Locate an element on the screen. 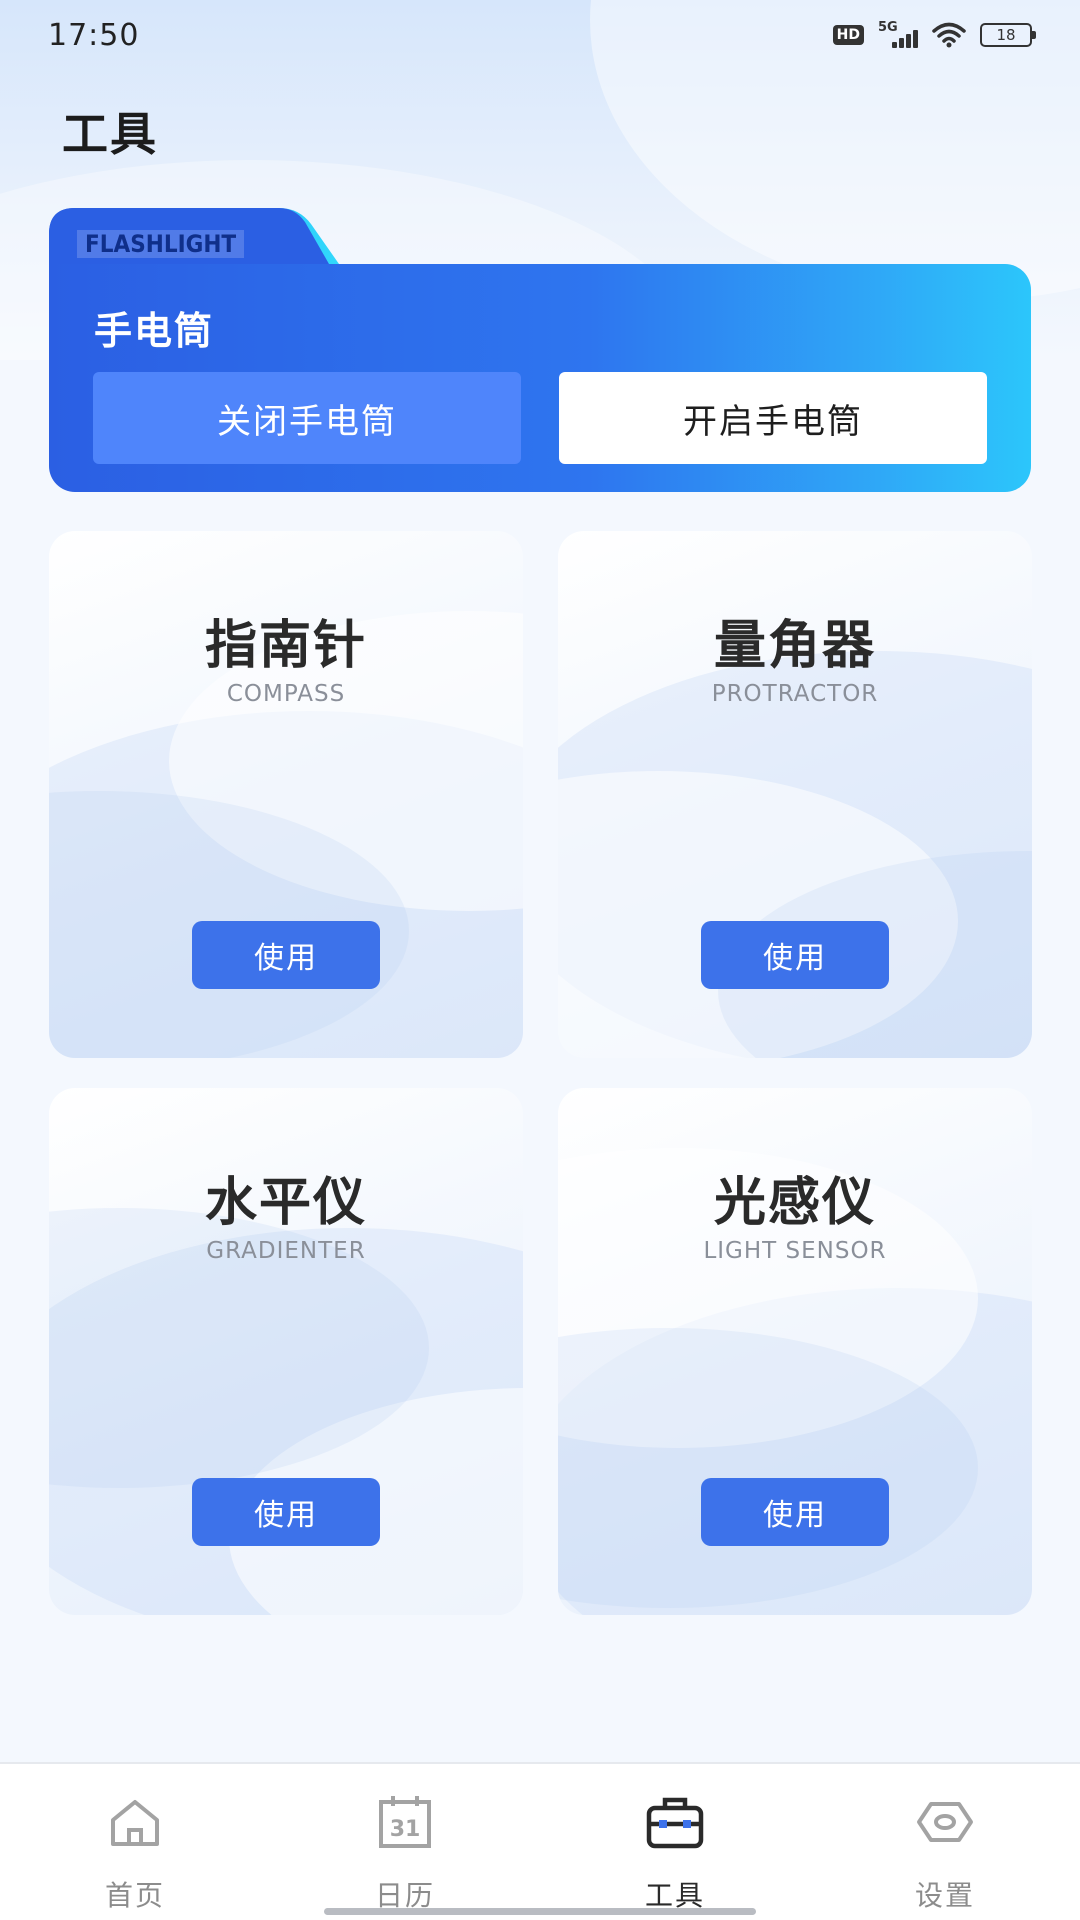 Image resolution: width=1080 pixels, height=1920 pixels. status-icons: HD 5G 18 is located at coordinates (934, 34).